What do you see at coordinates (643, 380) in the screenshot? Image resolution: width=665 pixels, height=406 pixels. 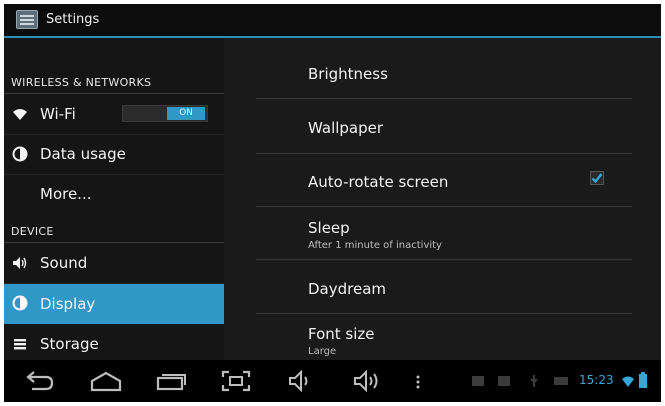 I see `battery-icon` at bounding box center [643, 380].